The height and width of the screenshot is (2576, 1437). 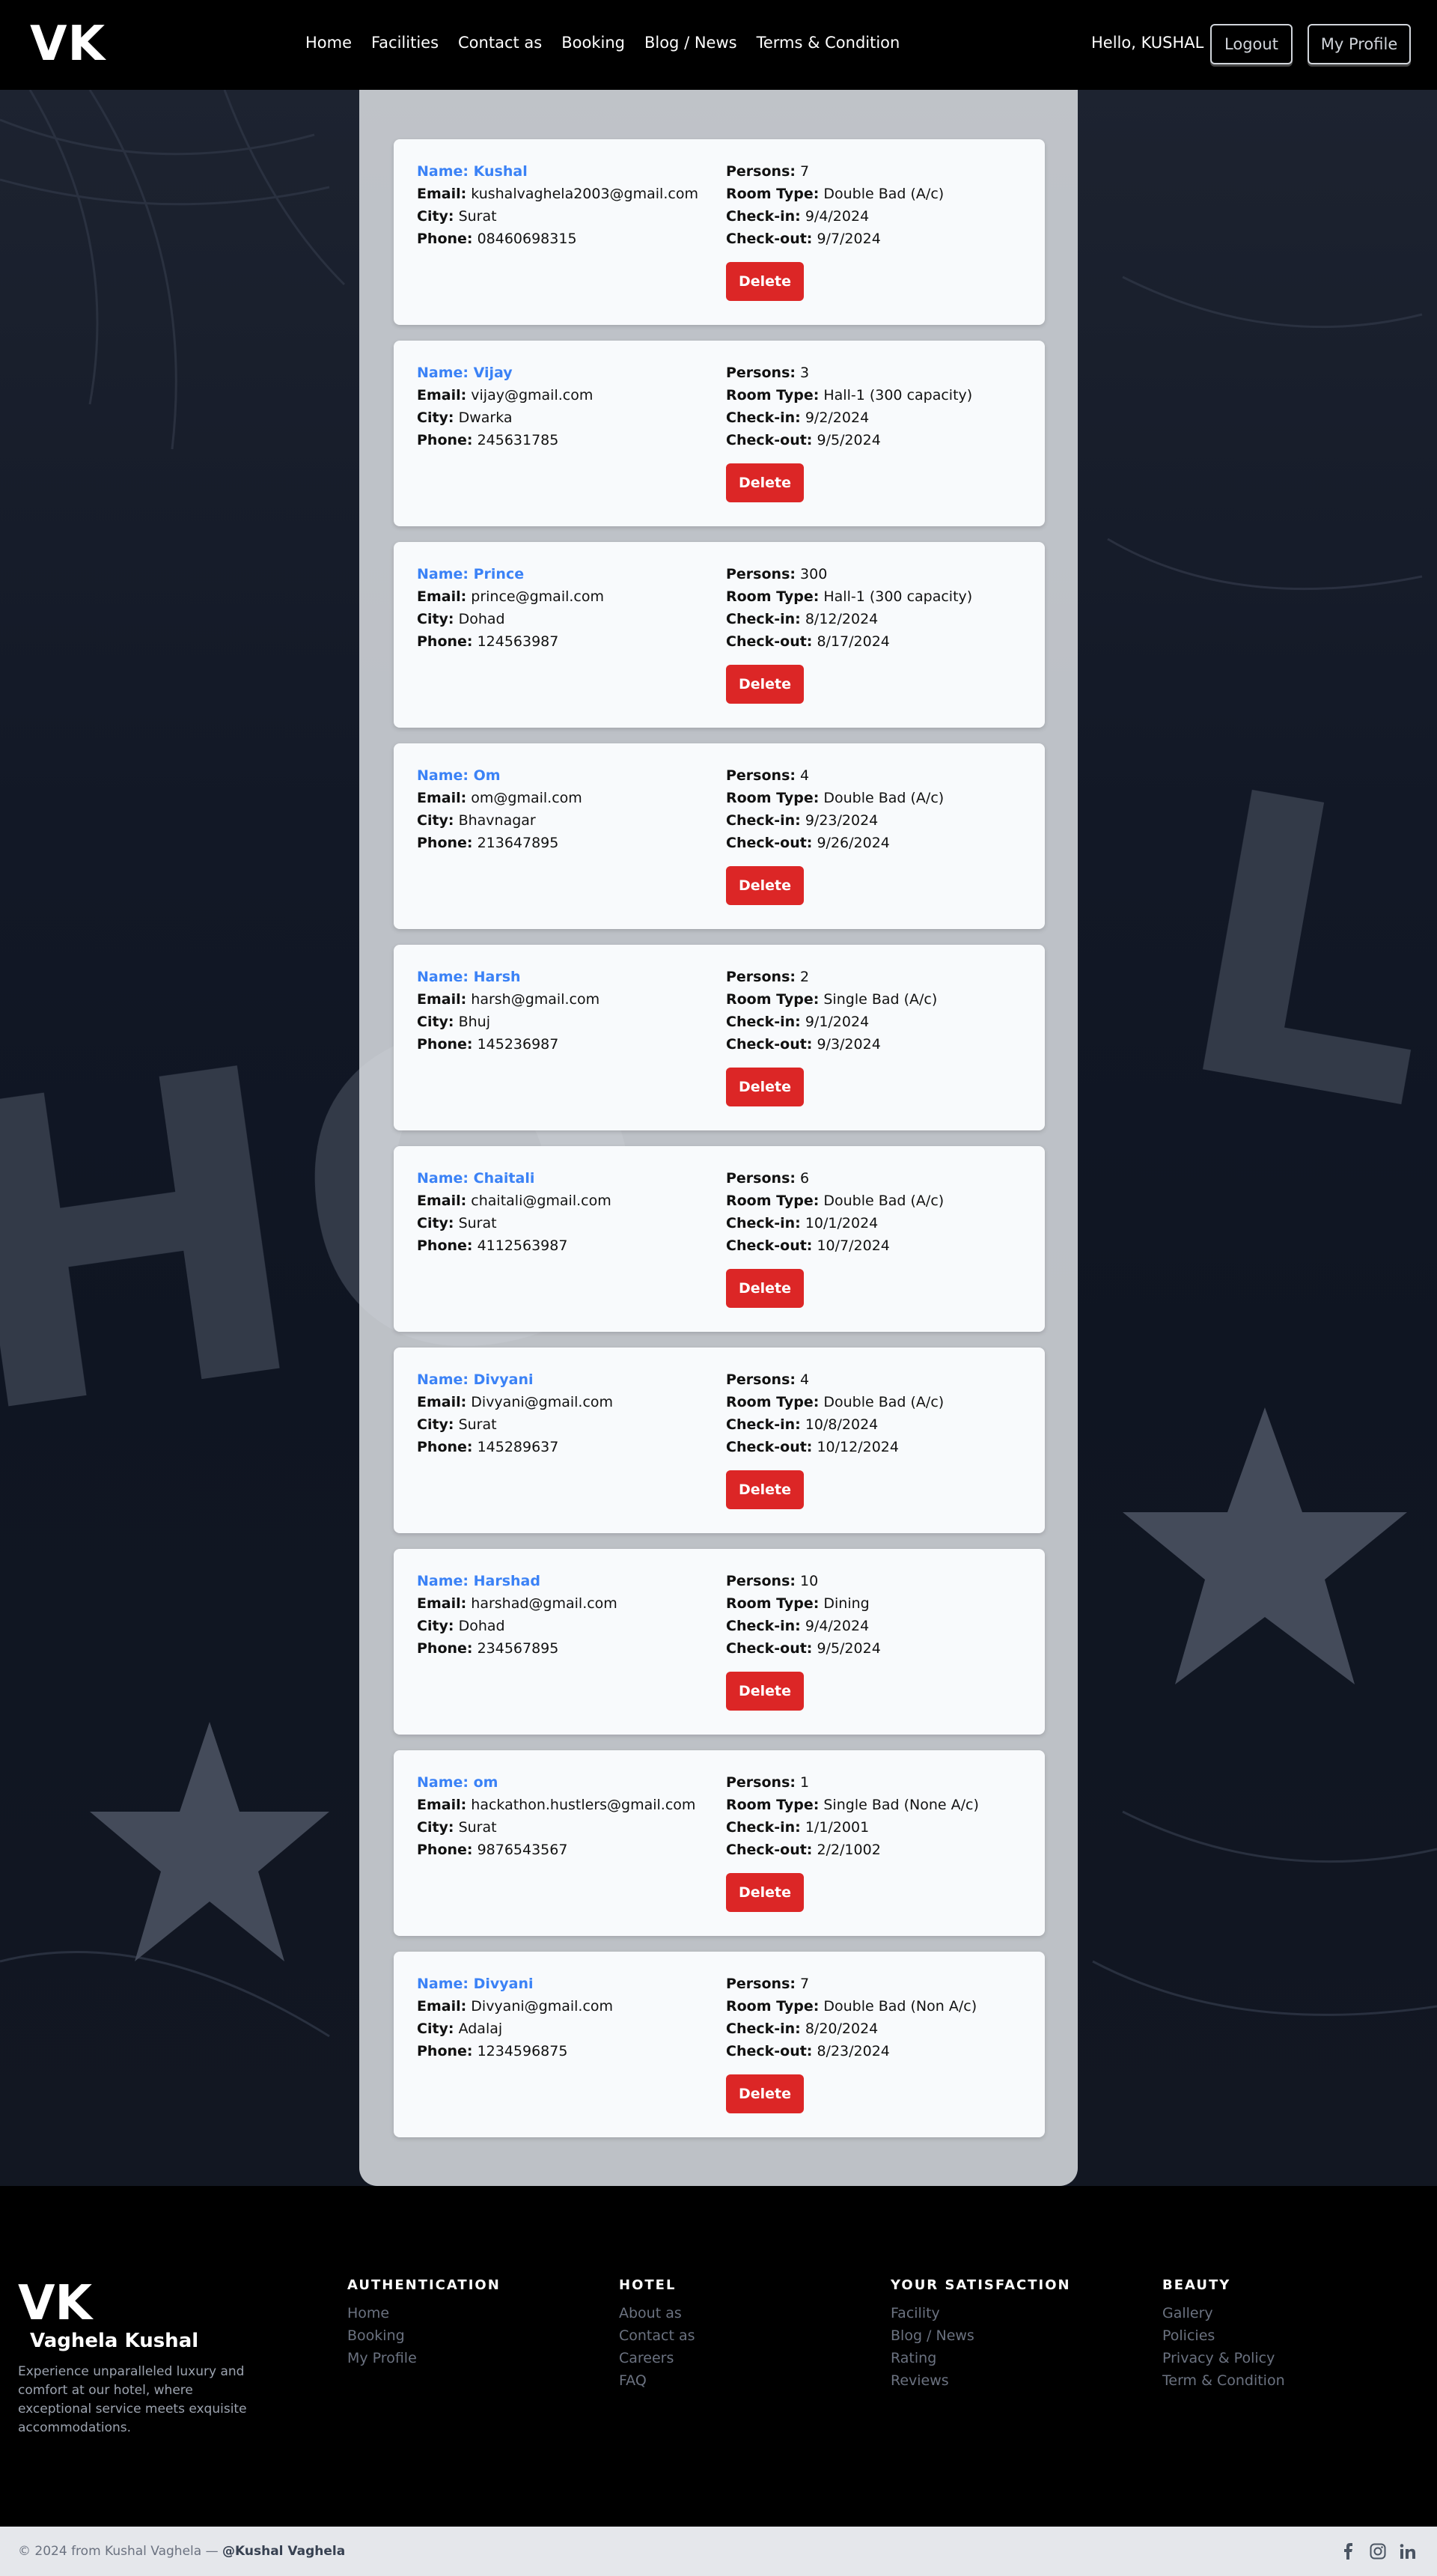 I want to click on guest-name: Name: Divyani, so click(x=475, y=1984).